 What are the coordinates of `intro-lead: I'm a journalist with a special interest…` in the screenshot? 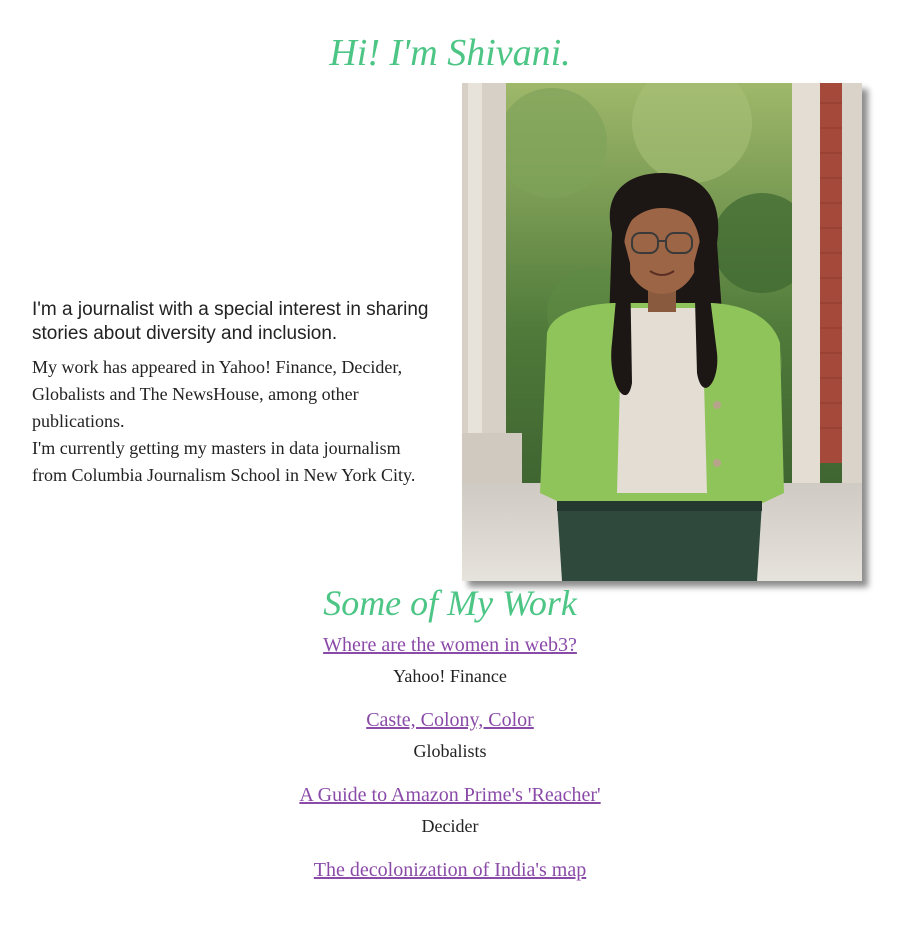 It's located at (230, 321).